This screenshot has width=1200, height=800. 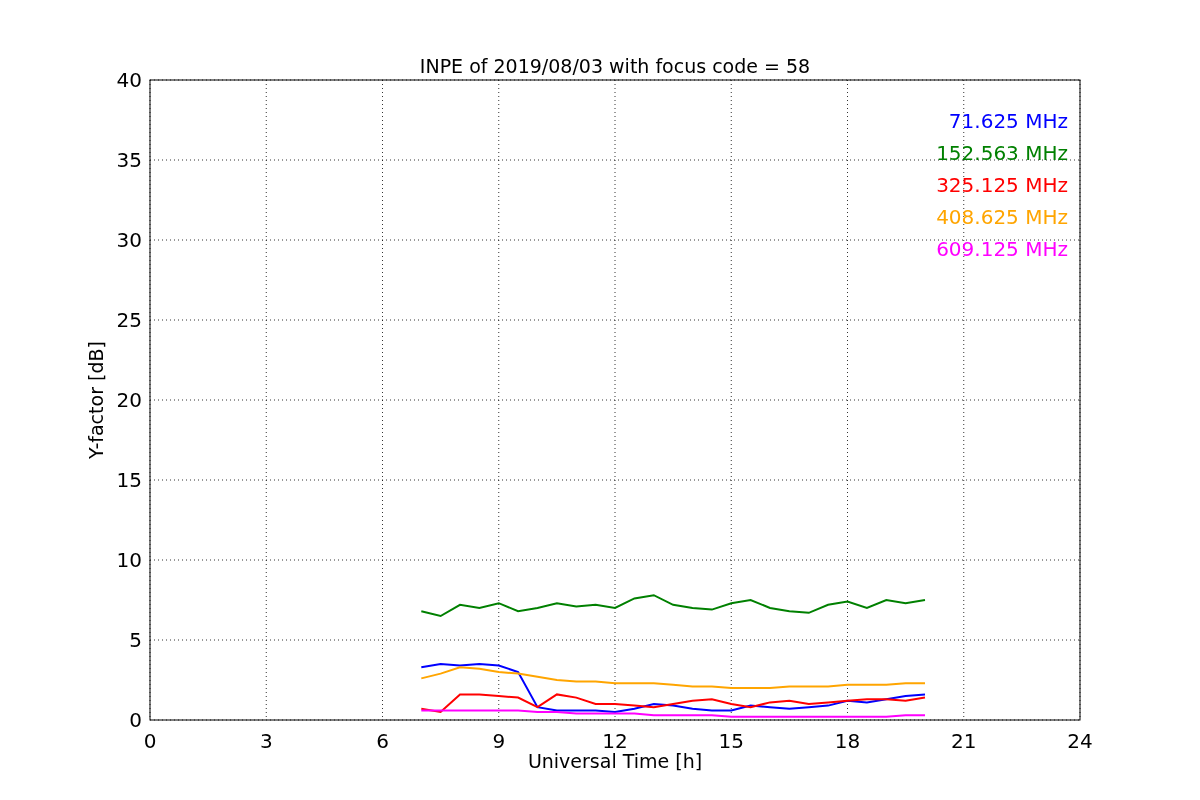 I want to click on x-tick-label: 9, so click(x=499, y=741).